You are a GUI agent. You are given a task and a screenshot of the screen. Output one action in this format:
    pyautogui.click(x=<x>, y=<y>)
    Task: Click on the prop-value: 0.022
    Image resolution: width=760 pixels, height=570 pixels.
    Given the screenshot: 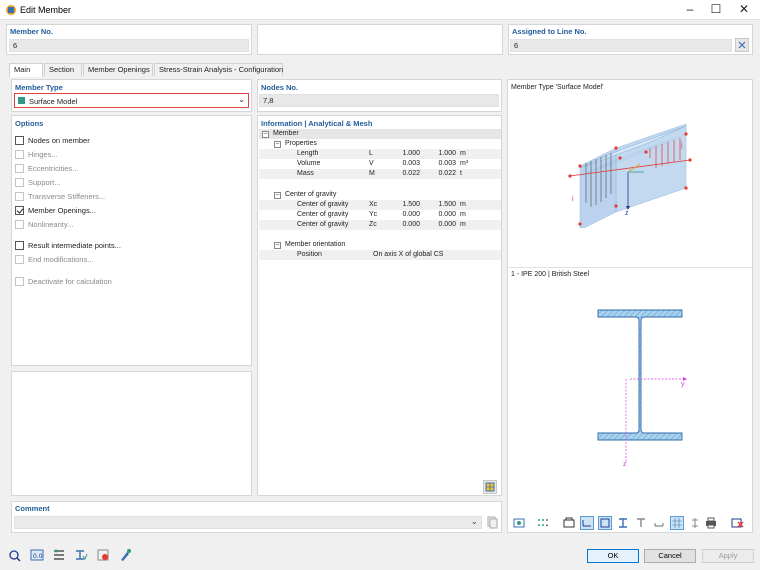 What is the action you would take?
    pyautogui.click(x=447, y=173)
    